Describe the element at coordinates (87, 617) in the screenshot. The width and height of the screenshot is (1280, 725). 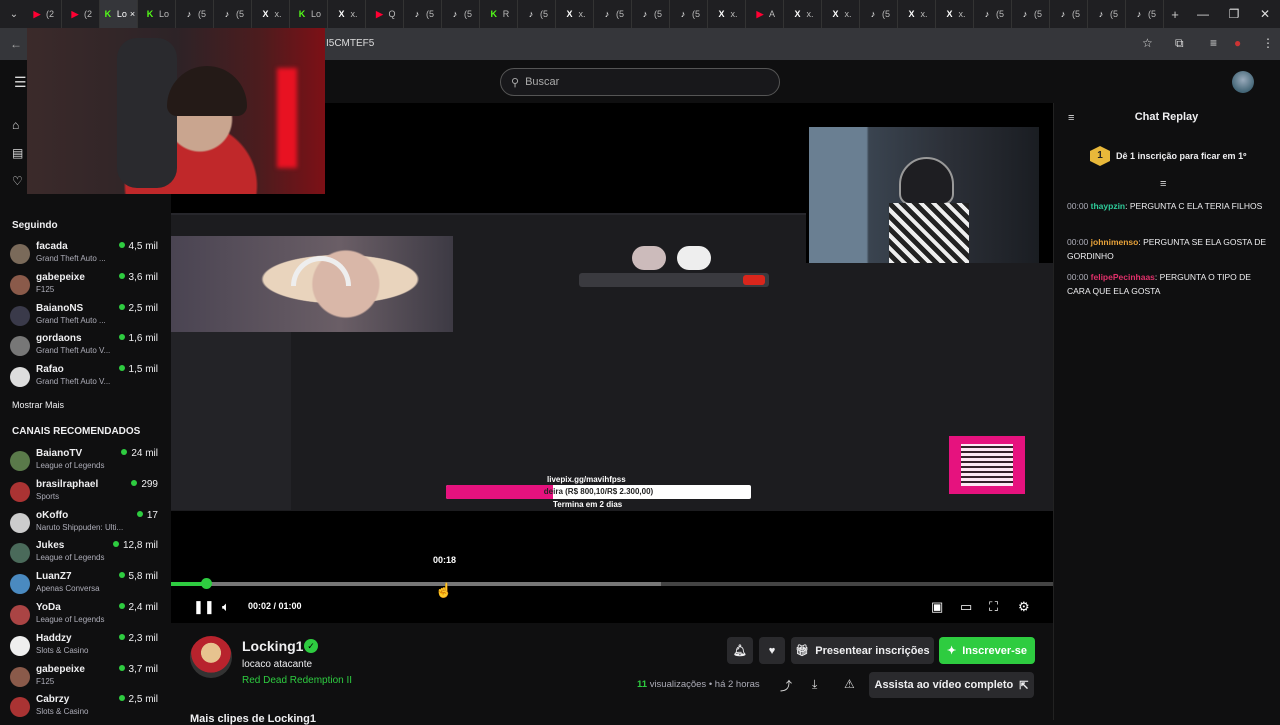
I see `sidebar-channel: YoDa League of Legends 2,4 mil` at that location.